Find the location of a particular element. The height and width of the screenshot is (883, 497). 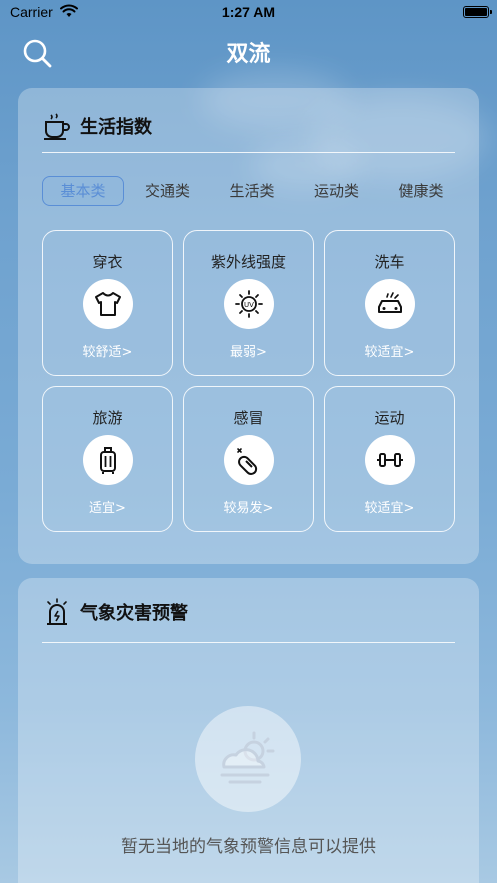

tile-value: 适宜> is located at coordinates (107, 508).